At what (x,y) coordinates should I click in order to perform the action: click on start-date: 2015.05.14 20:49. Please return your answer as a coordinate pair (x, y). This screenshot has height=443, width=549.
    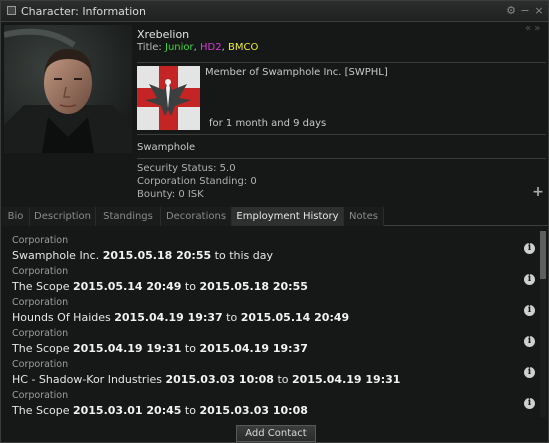
    Looking at the image, I should click on (127, 286).